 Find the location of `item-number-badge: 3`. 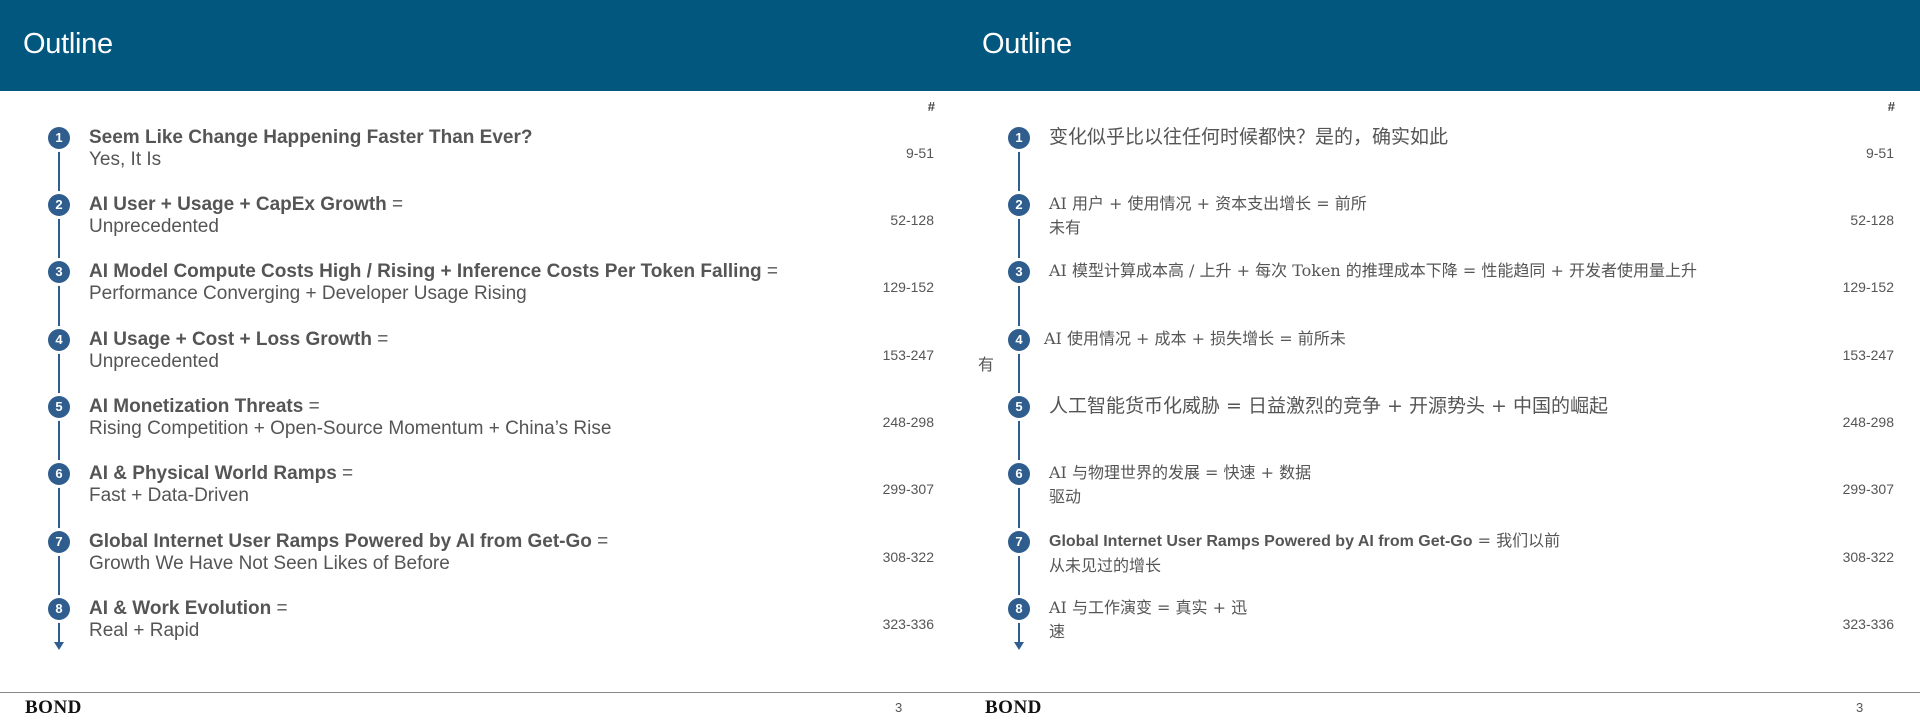

item-number-badge: 3 is located at coordinates (59, 272).